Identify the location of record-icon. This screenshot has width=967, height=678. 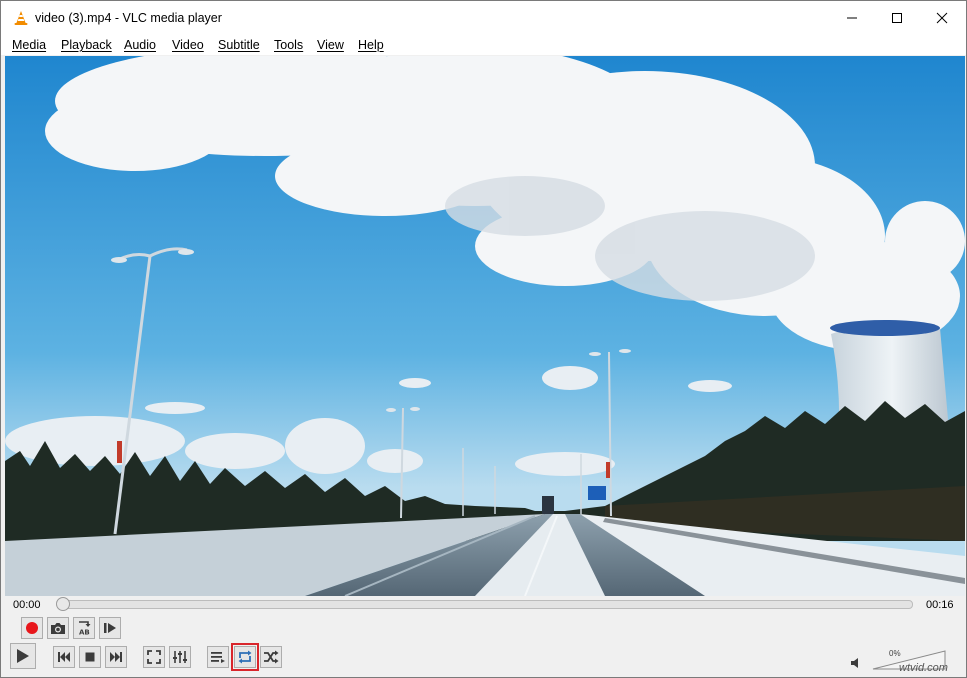
(32, 628).